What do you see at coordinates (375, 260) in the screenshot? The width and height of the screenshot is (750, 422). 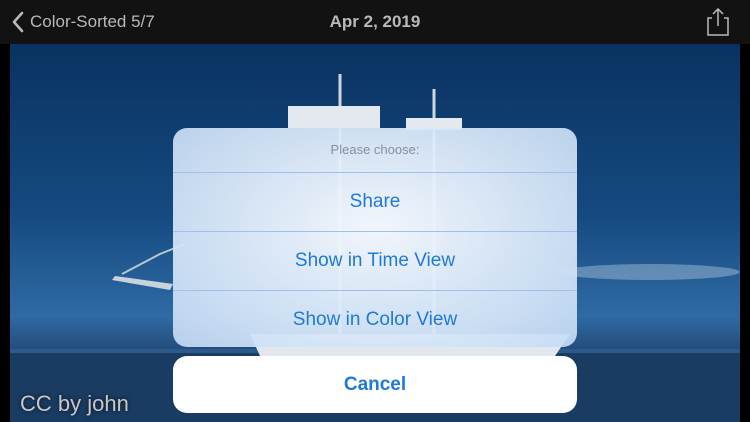 I see `show-in-time-view-button: Show in Time View` at bounding box center [375, 260].